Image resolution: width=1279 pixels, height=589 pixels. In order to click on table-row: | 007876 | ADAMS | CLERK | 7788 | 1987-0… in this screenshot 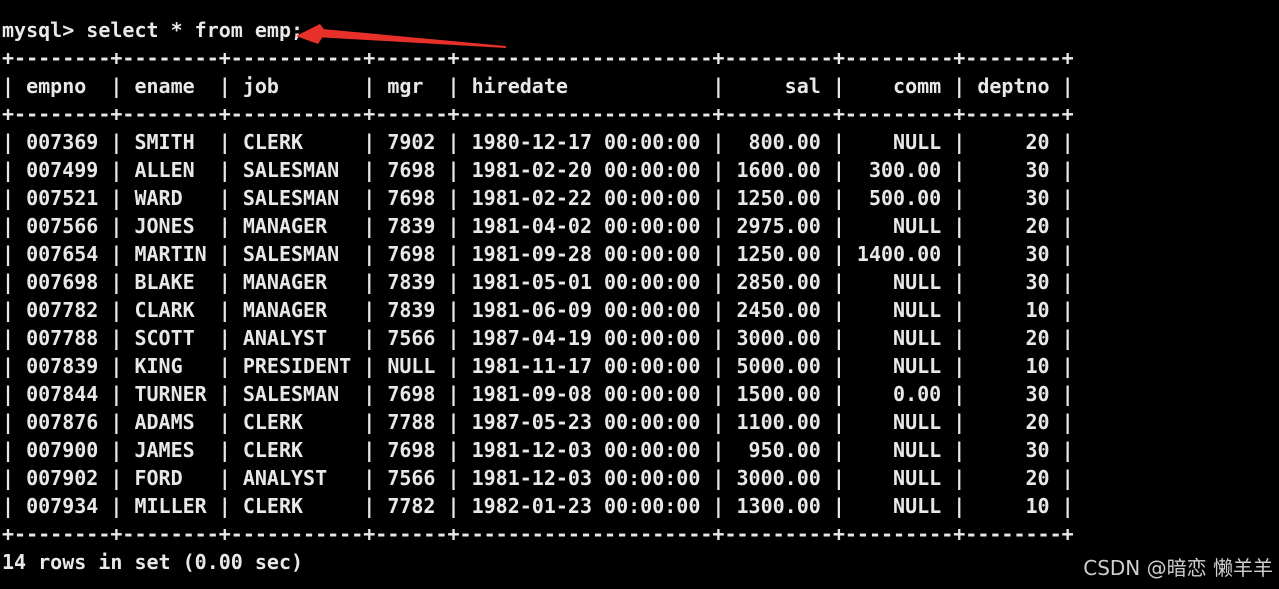, I will do `click(538, 422)`.